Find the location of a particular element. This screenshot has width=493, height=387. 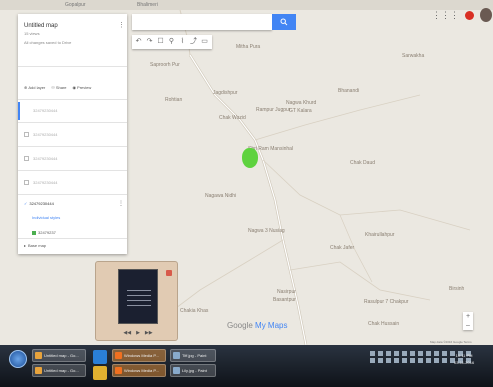

media-player-preview: ◀◀ ▶ ▶▶ is located at coordinates (136, 301).